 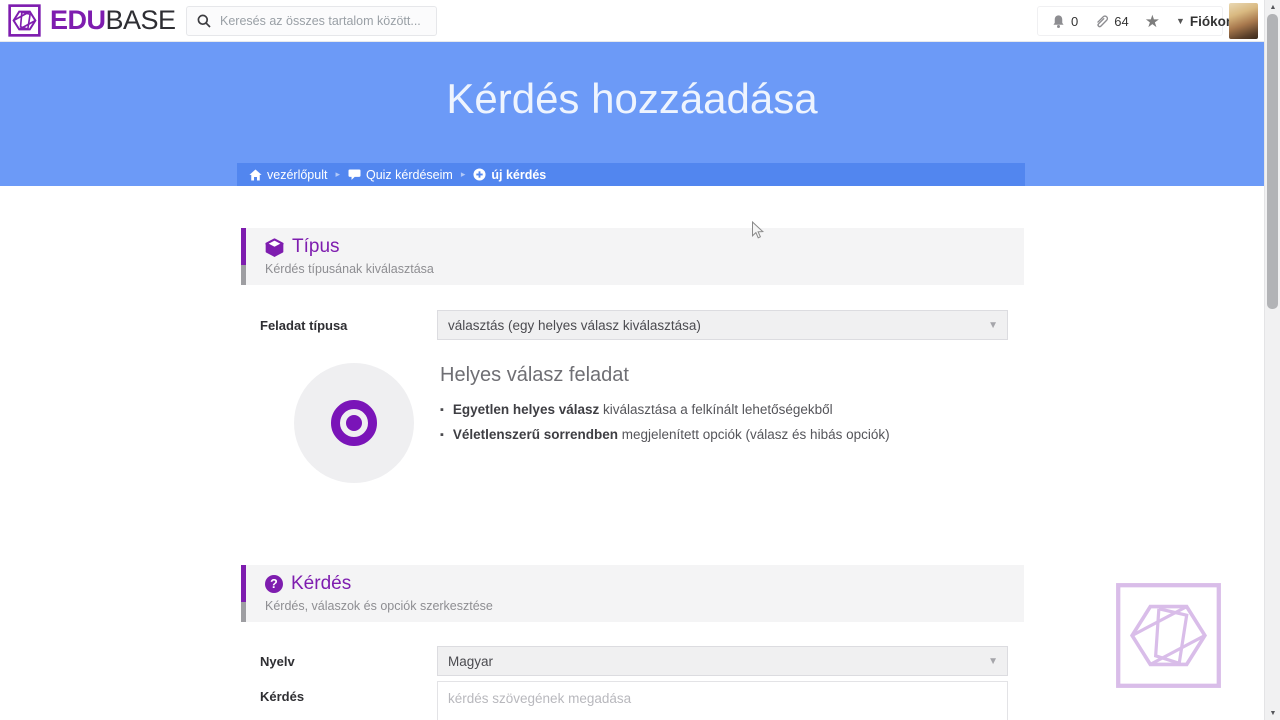 What do you see at coordinates (255, 174) in the screenshot?
I see `home-icon` at bounding box center [255, 174].